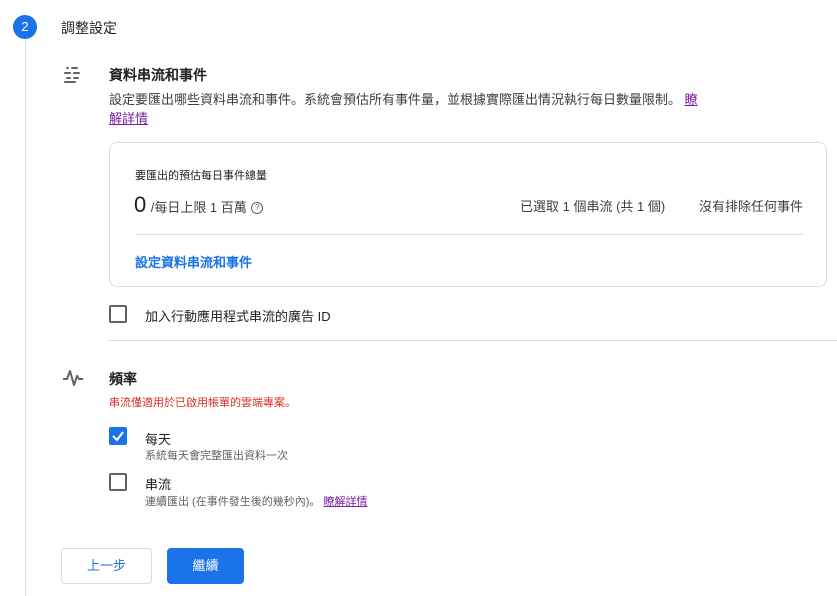 The image size is (837, 596). I want to click on estimate-value-row: 0 /每日上限 1 百萬 ?, so click(199, 205).